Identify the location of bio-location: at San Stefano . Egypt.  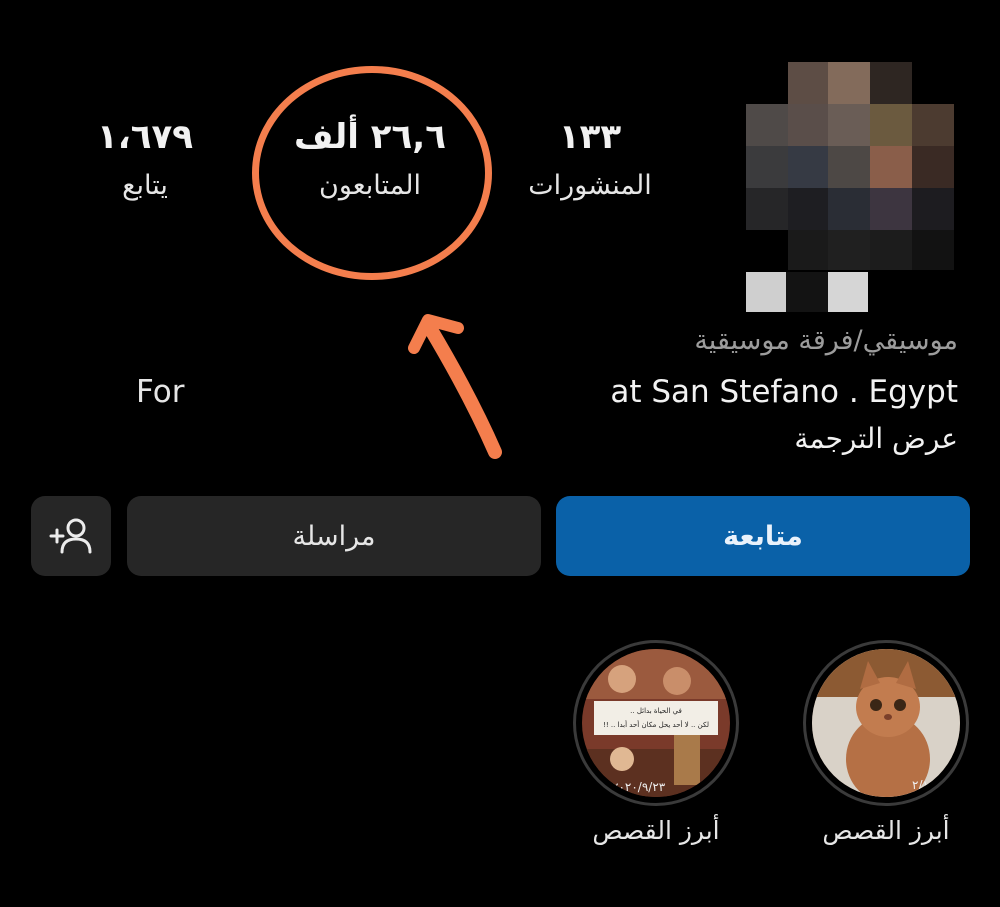
(784, 392).